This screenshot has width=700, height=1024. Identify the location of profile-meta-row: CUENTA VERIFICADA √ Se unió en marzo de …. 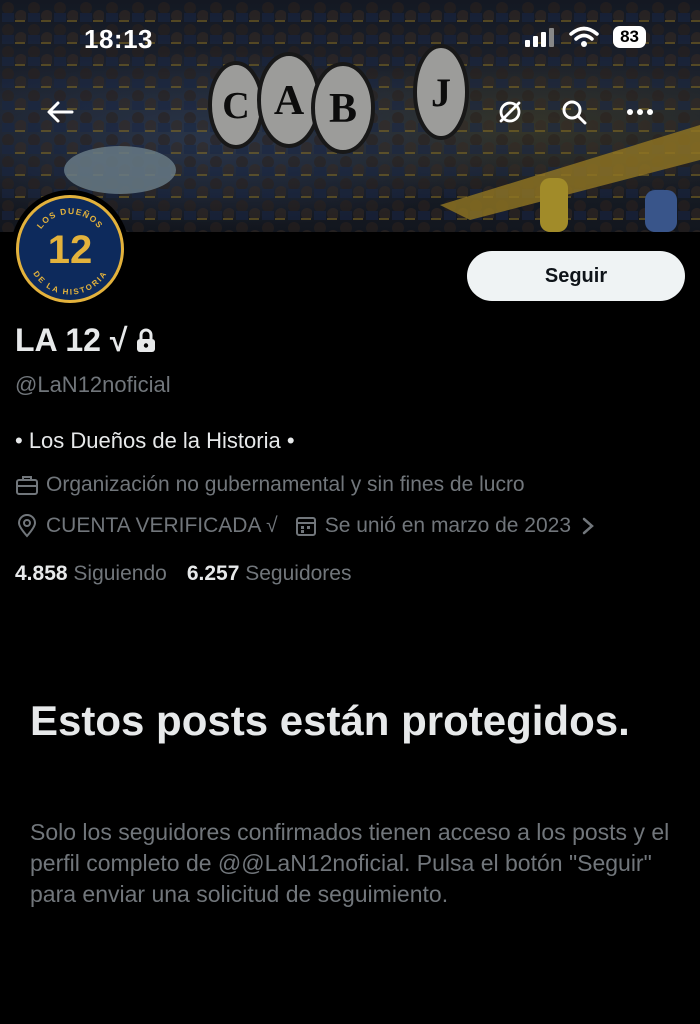
(305, 526).